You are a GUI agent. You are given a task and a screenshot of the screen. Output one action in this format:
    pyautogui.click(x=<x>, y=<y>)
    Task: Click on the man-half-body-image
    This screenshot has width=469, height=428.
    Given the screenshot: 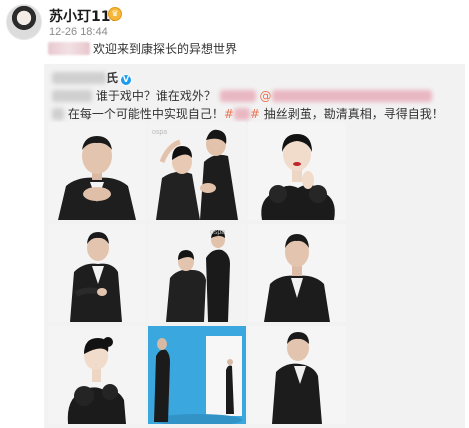 What is the action you would take?
    pyautogui.click(x=297, y=273)
    